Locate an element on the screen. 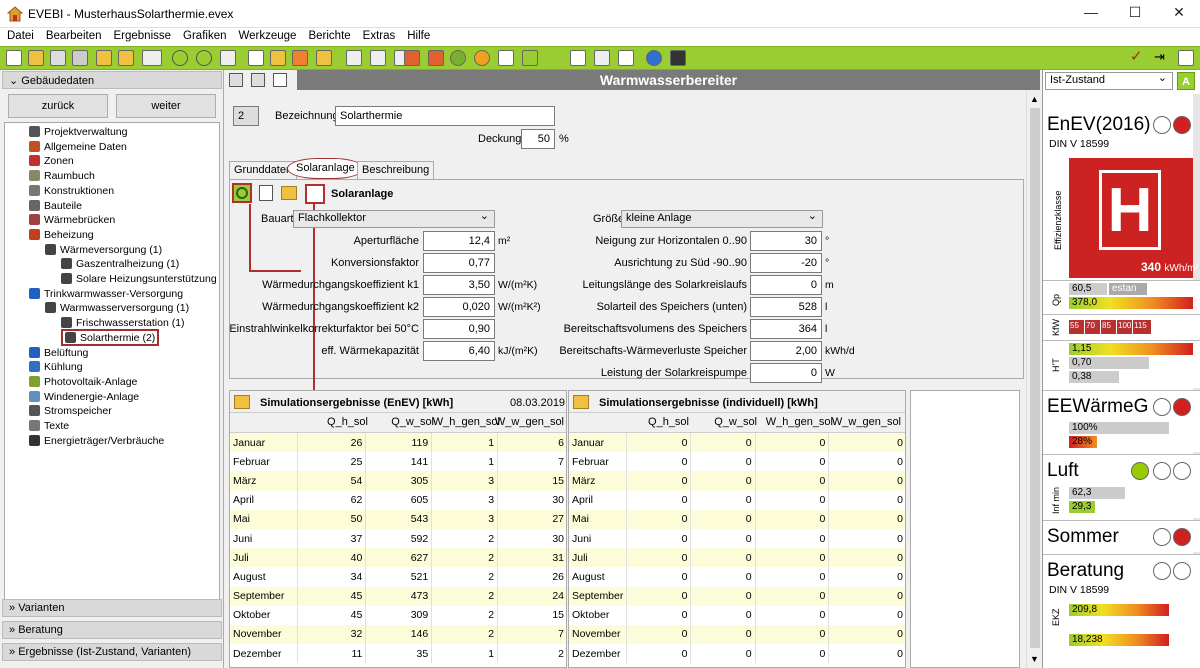  field-input: 12,4 is located at coordinates (459, 241).